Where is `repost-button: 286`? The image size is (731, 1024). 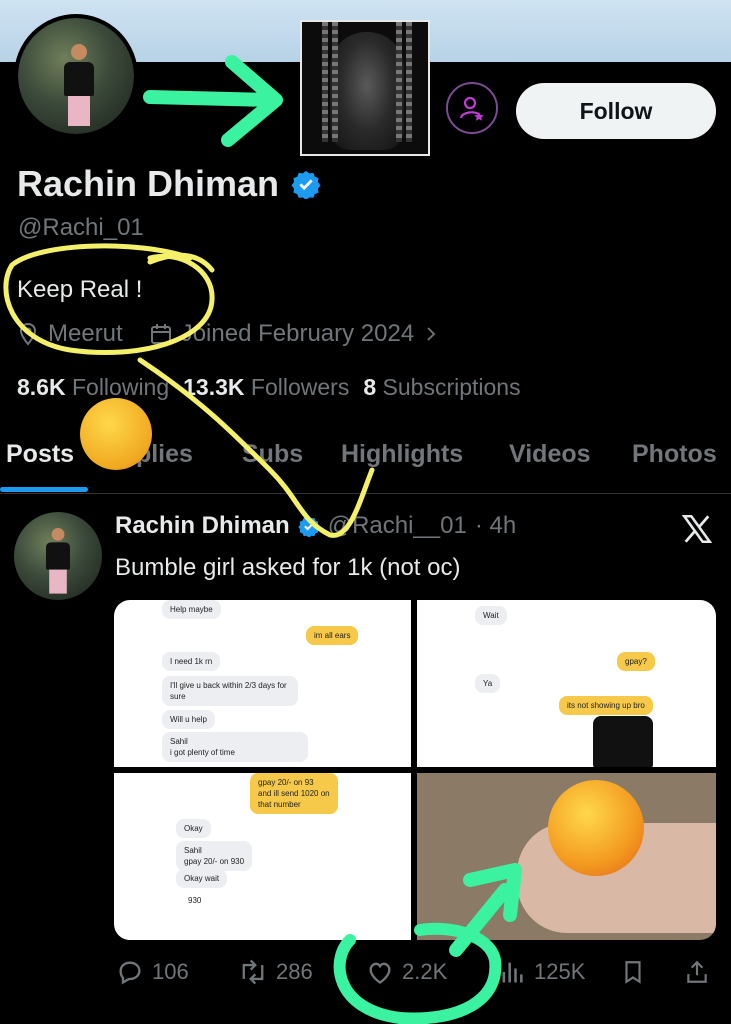
repost-button: 286 is located at coordinates (275, 972).